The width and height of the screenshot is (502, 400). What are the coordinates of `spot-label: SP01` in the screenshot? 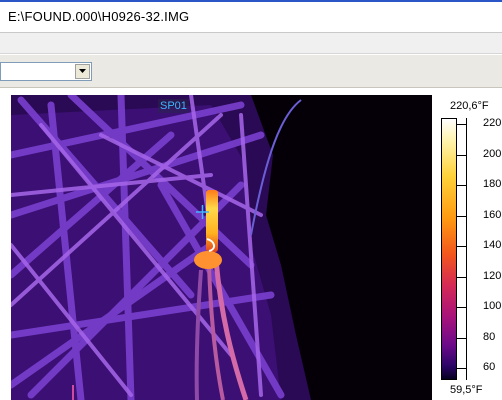 It's located at (173, 106).